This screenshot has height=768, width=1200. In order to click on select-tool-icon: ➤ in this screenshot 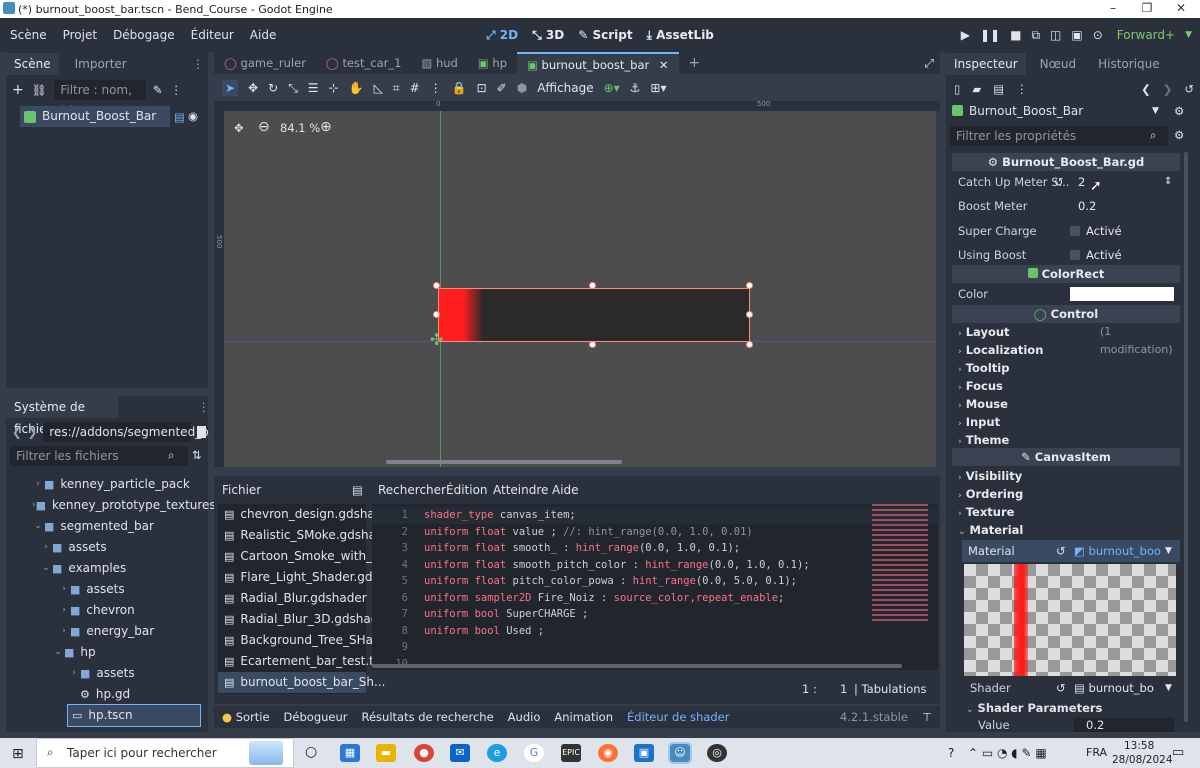, I will do `click(230, 88)`.